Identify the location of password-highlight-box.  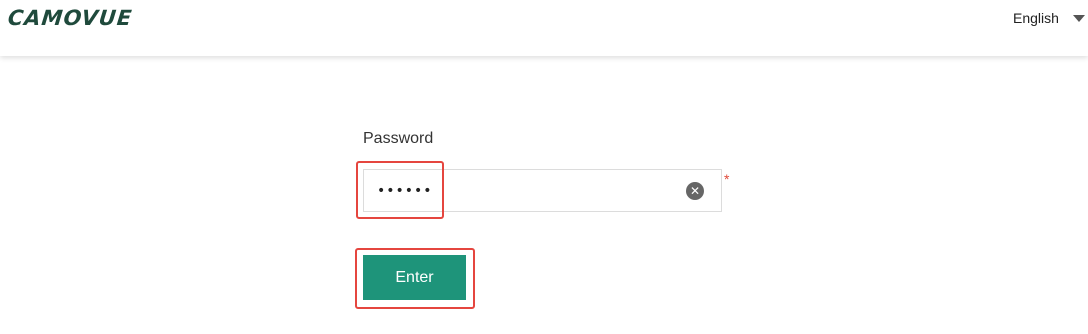
(400, 190).